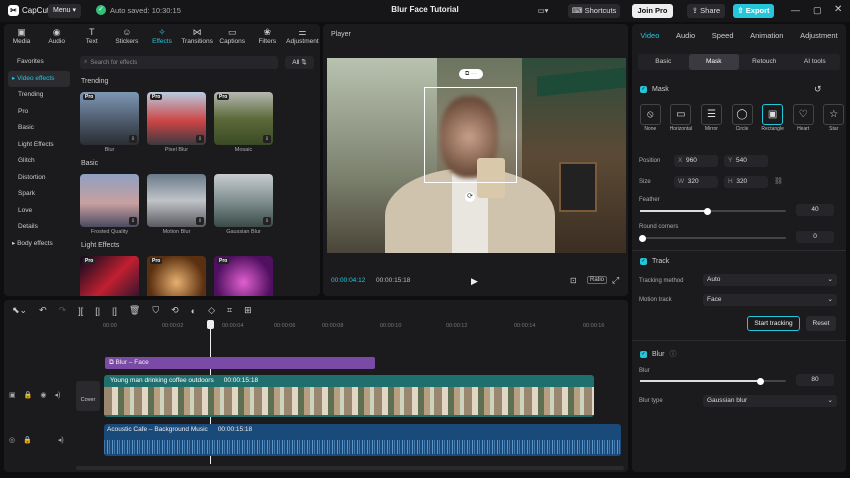  Describe the element at coordinates (240, 363) in the screenshot. I see `effect-clip: ⧉ Blur – Face` at that location.